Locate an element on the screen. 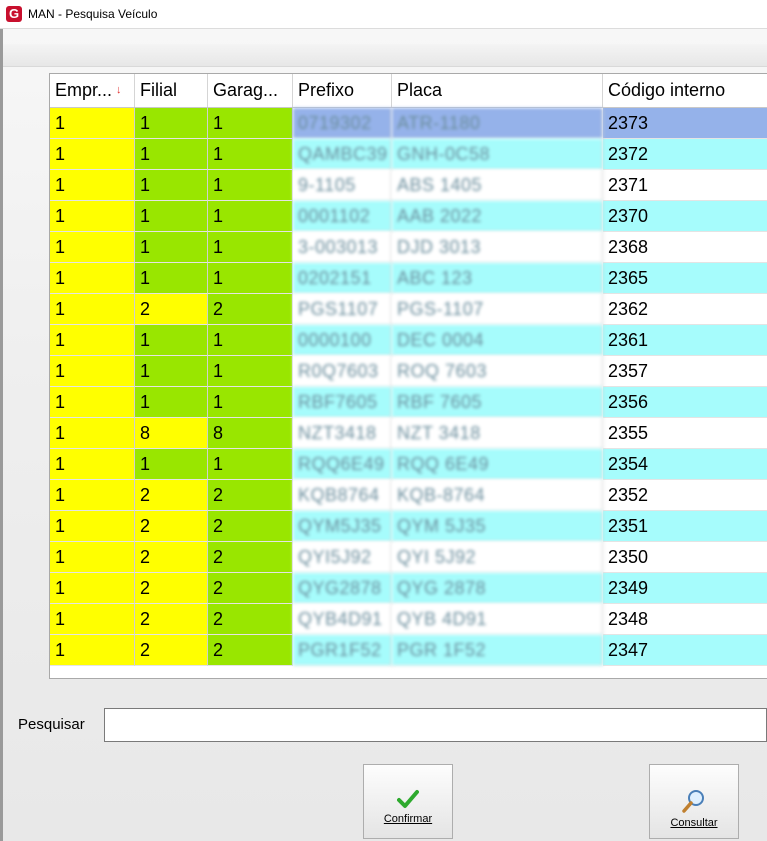  cell-prefixo: QAMBC39 is located at coordinates (342, 154).